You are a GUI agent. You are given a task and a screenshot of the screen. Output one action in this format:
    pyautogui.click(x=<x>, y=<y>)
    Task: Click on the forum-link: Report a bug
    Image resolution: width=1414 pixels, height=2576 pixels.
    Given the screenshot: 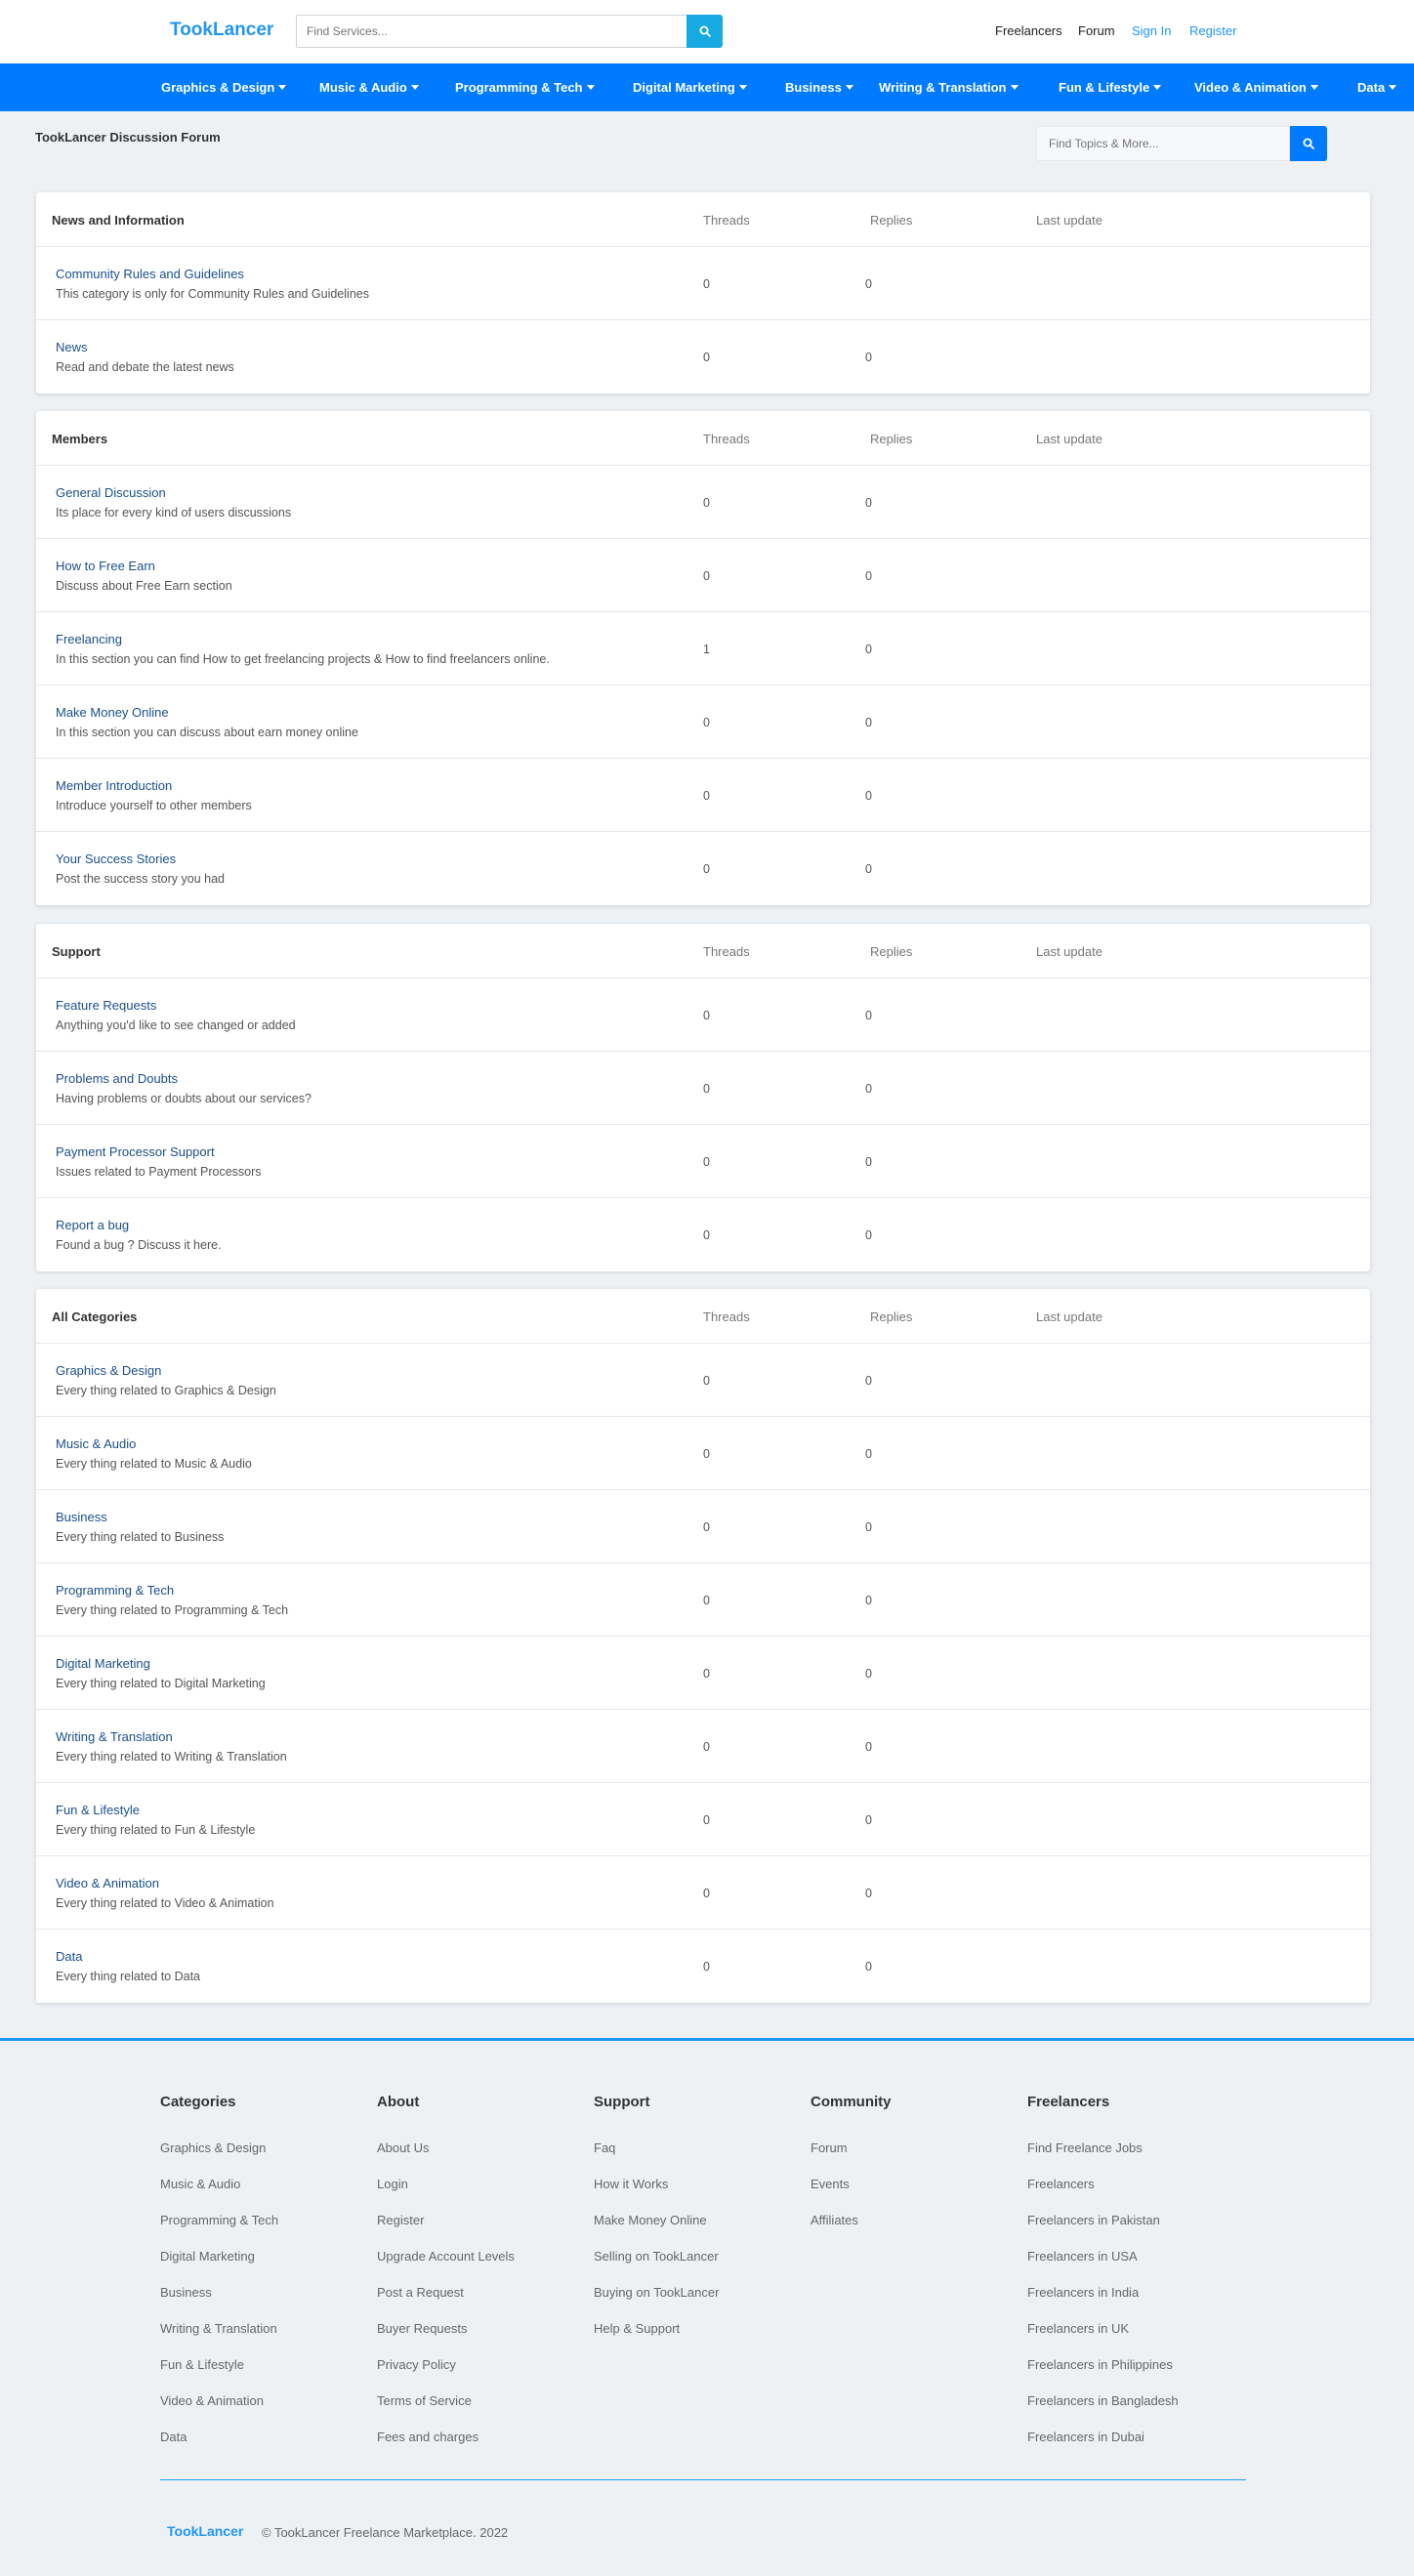 What is the action you would take?
    pyautogui.click(x=93, y=1225)
    